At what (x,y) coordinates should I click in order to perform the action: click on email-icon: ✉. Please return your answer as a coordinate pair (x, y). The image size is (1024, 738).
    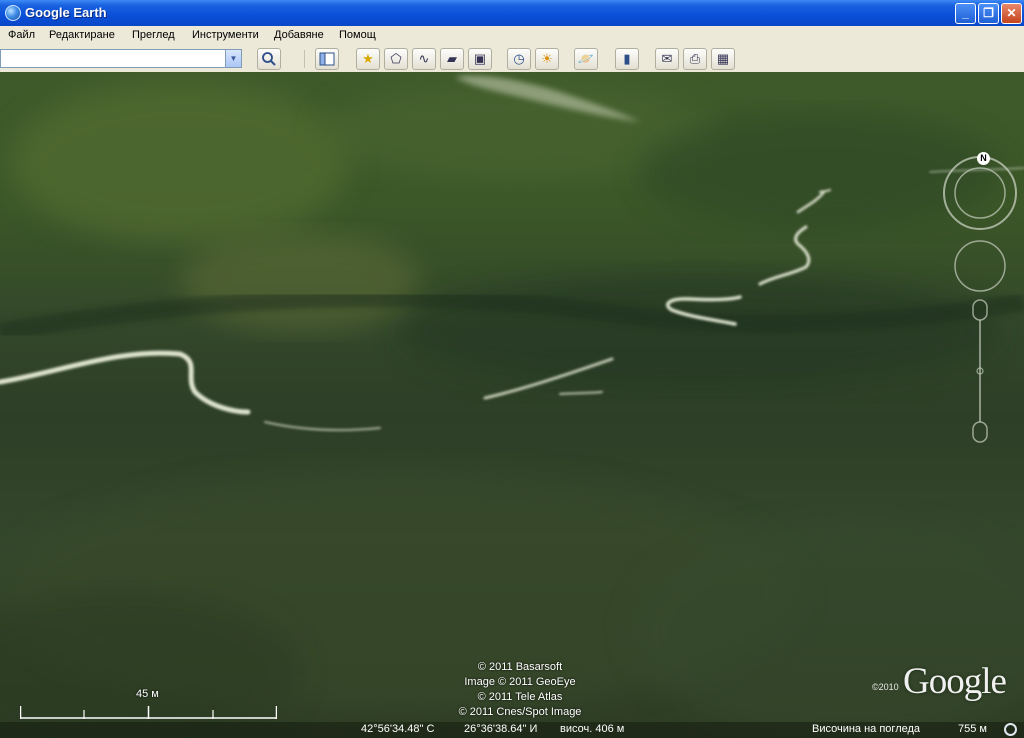
    Looking at the image, I should click on (667, 58).